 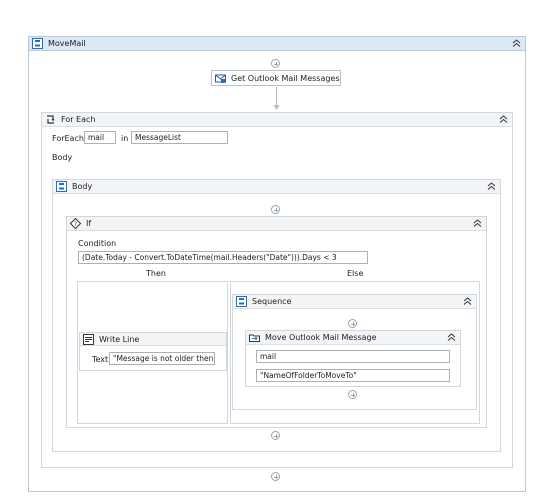 What do you see at coordinates (276, 100) in the screenshot?
I see `arrow-down-icon` at bounding box center [276, 100].